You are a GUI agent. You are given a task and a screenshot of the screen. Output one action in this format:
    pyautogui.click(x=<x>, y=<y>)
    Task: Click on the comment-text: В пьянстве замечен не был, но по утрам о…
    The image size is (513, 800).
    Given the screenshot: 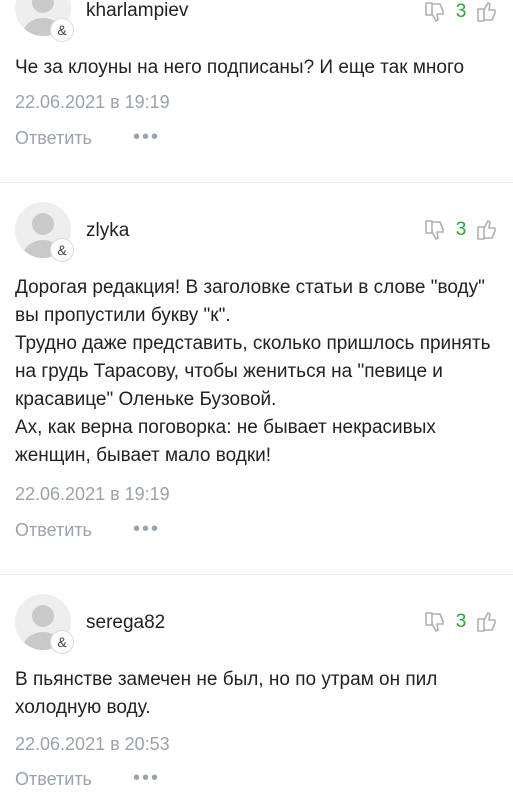 What is the action you would take?
    pyautogui.click(x=226, y=693)
    